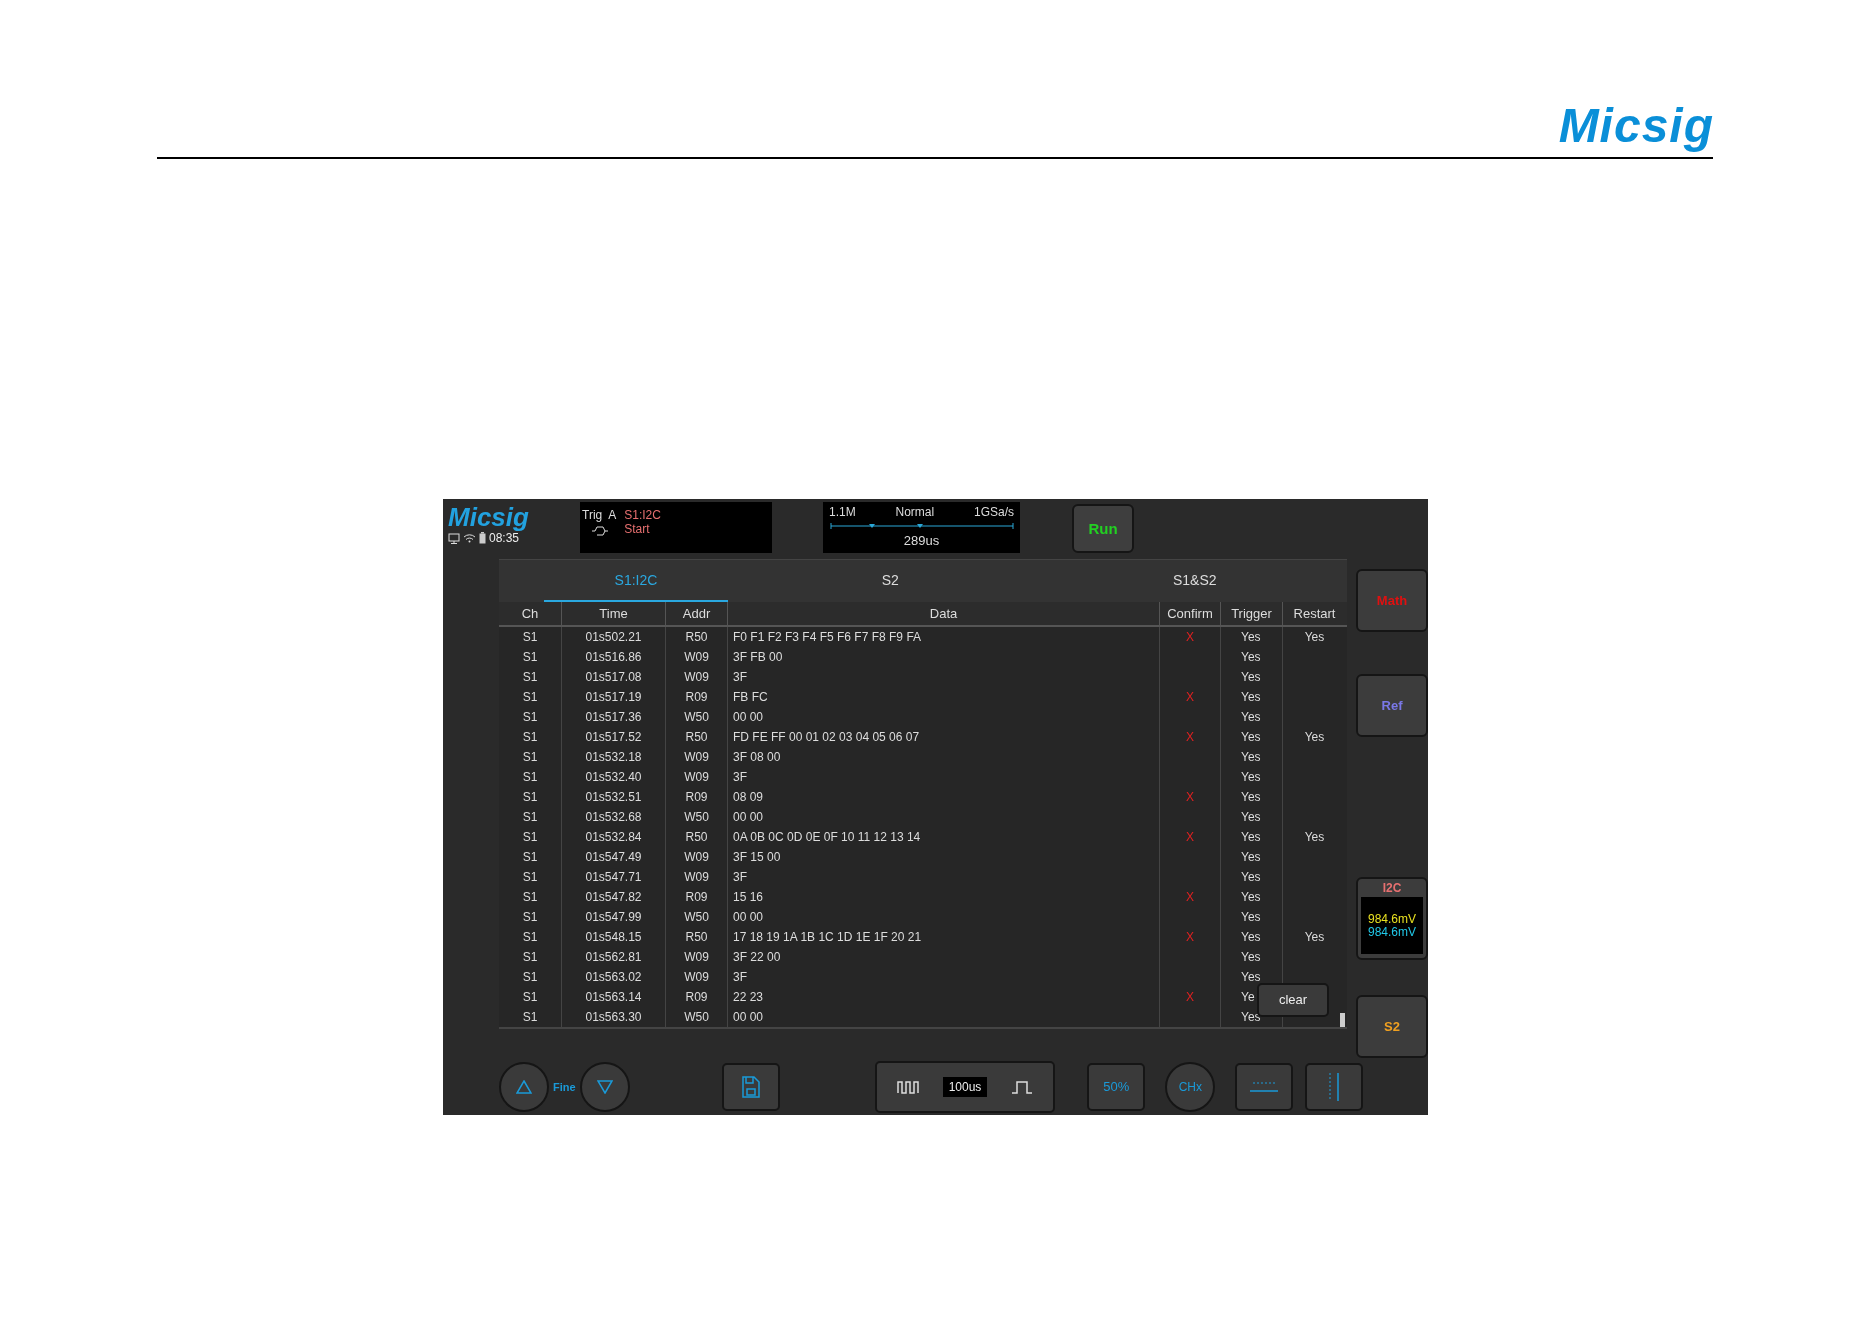 Image resolution: width=1872 pixels, height=1324 pixels. What do you see at coordinates (613, 936) in the screenshot?
I see `table-cell: 01s548.15` at bounding box center [613, 936].